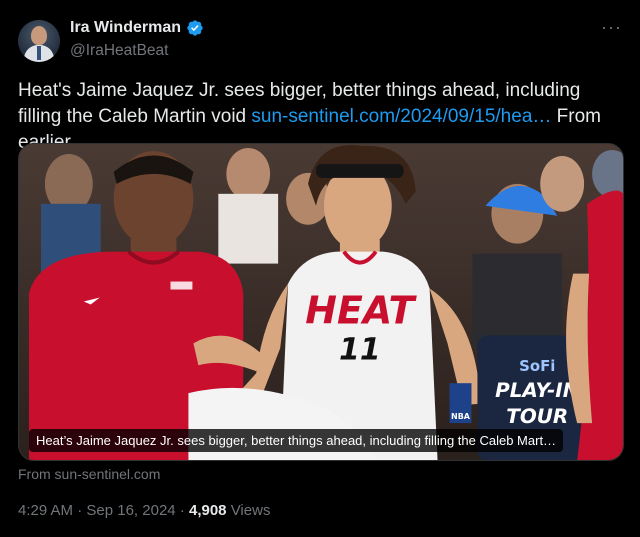 Image resolution: width=640 pixels, height=537 pixels. Describe the element at coordinates (360, 349) in the screenshot. I see `jersey-number-text: 11` at that location.